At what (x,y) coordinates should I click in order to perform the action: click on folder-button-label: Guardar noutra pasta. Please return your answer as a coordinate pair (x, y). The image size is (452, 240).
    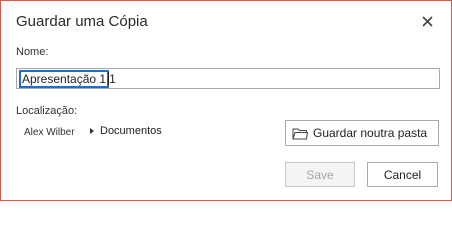
    Looking at the image, I should click on (370, 133).